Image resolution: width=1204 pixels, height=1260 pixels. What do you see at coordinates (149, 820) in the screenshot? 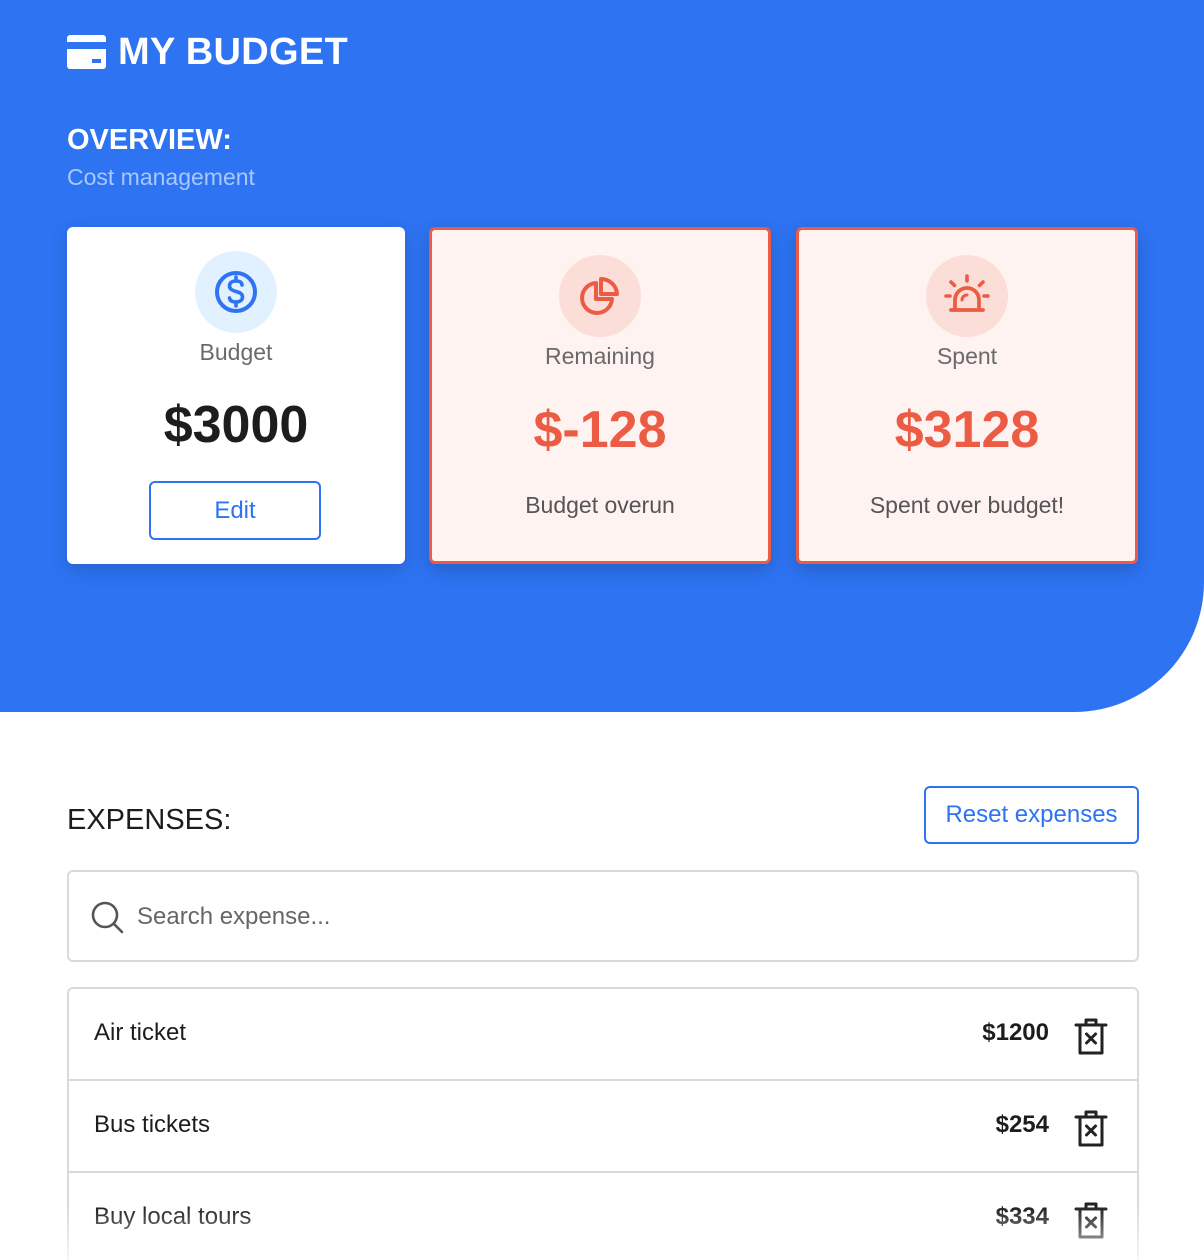
I see `expenses-title: EXPENSES:` at bounding box center [149, 820].